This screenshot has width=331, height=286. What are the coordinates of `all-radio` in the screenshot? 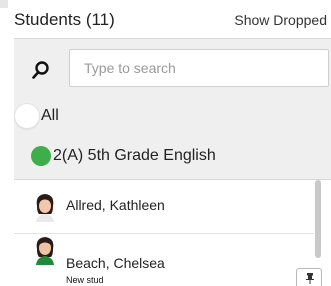 It's located at (27, 116).